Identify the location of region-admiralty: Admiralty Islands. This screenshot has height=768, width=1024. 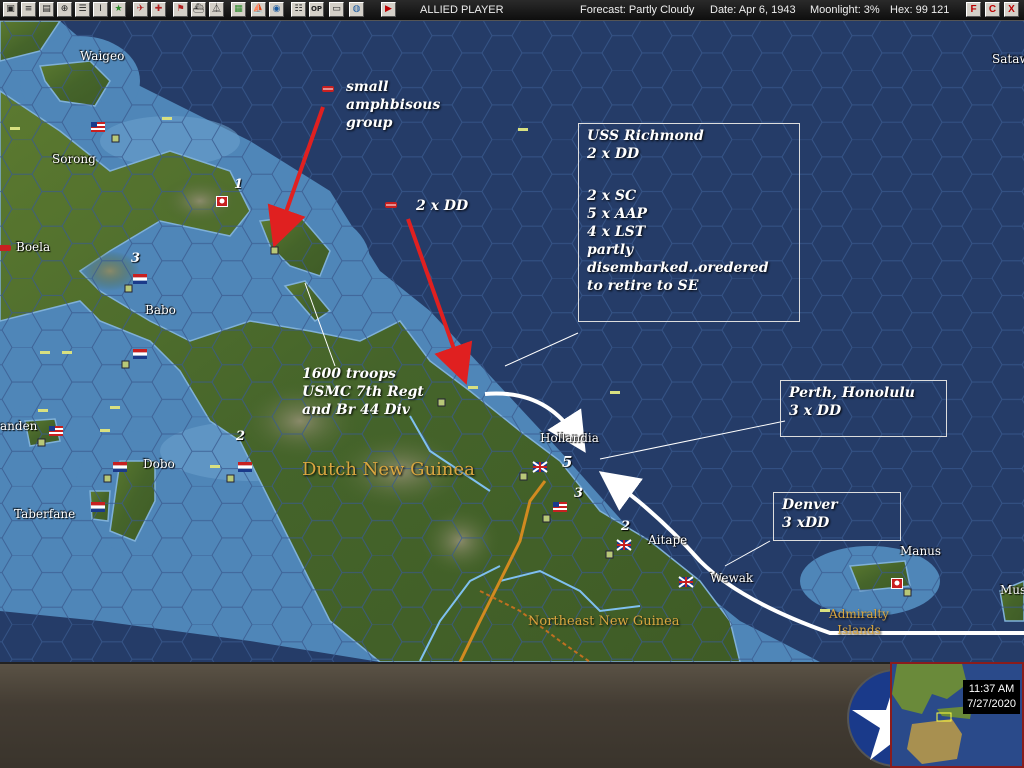
(859, 622).